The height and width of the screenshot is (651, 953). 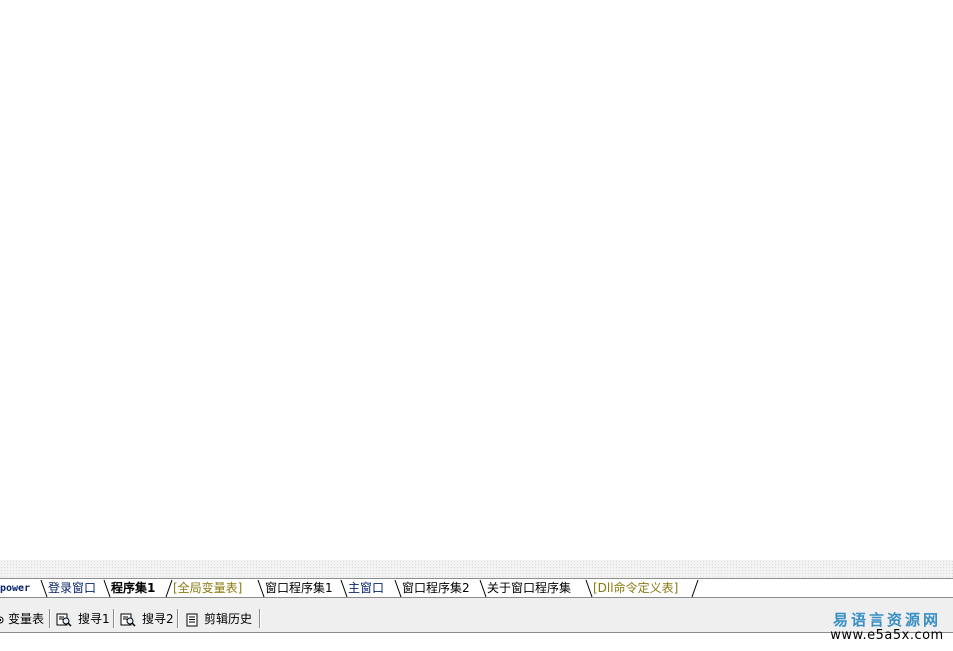 I want to click on panel-splitter, so click(x=476, y=569).